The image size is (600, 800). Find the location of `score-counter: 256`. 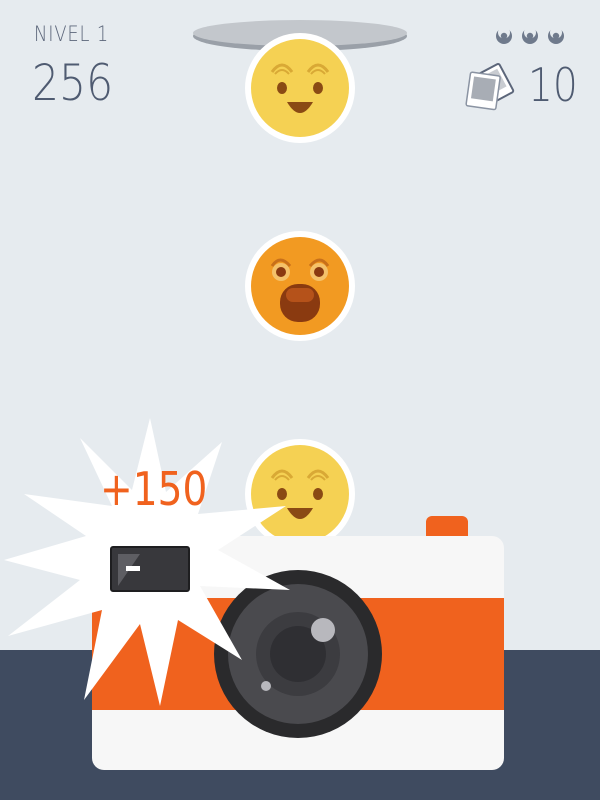

score-counter: 256 is located at coordinates (73, 83).